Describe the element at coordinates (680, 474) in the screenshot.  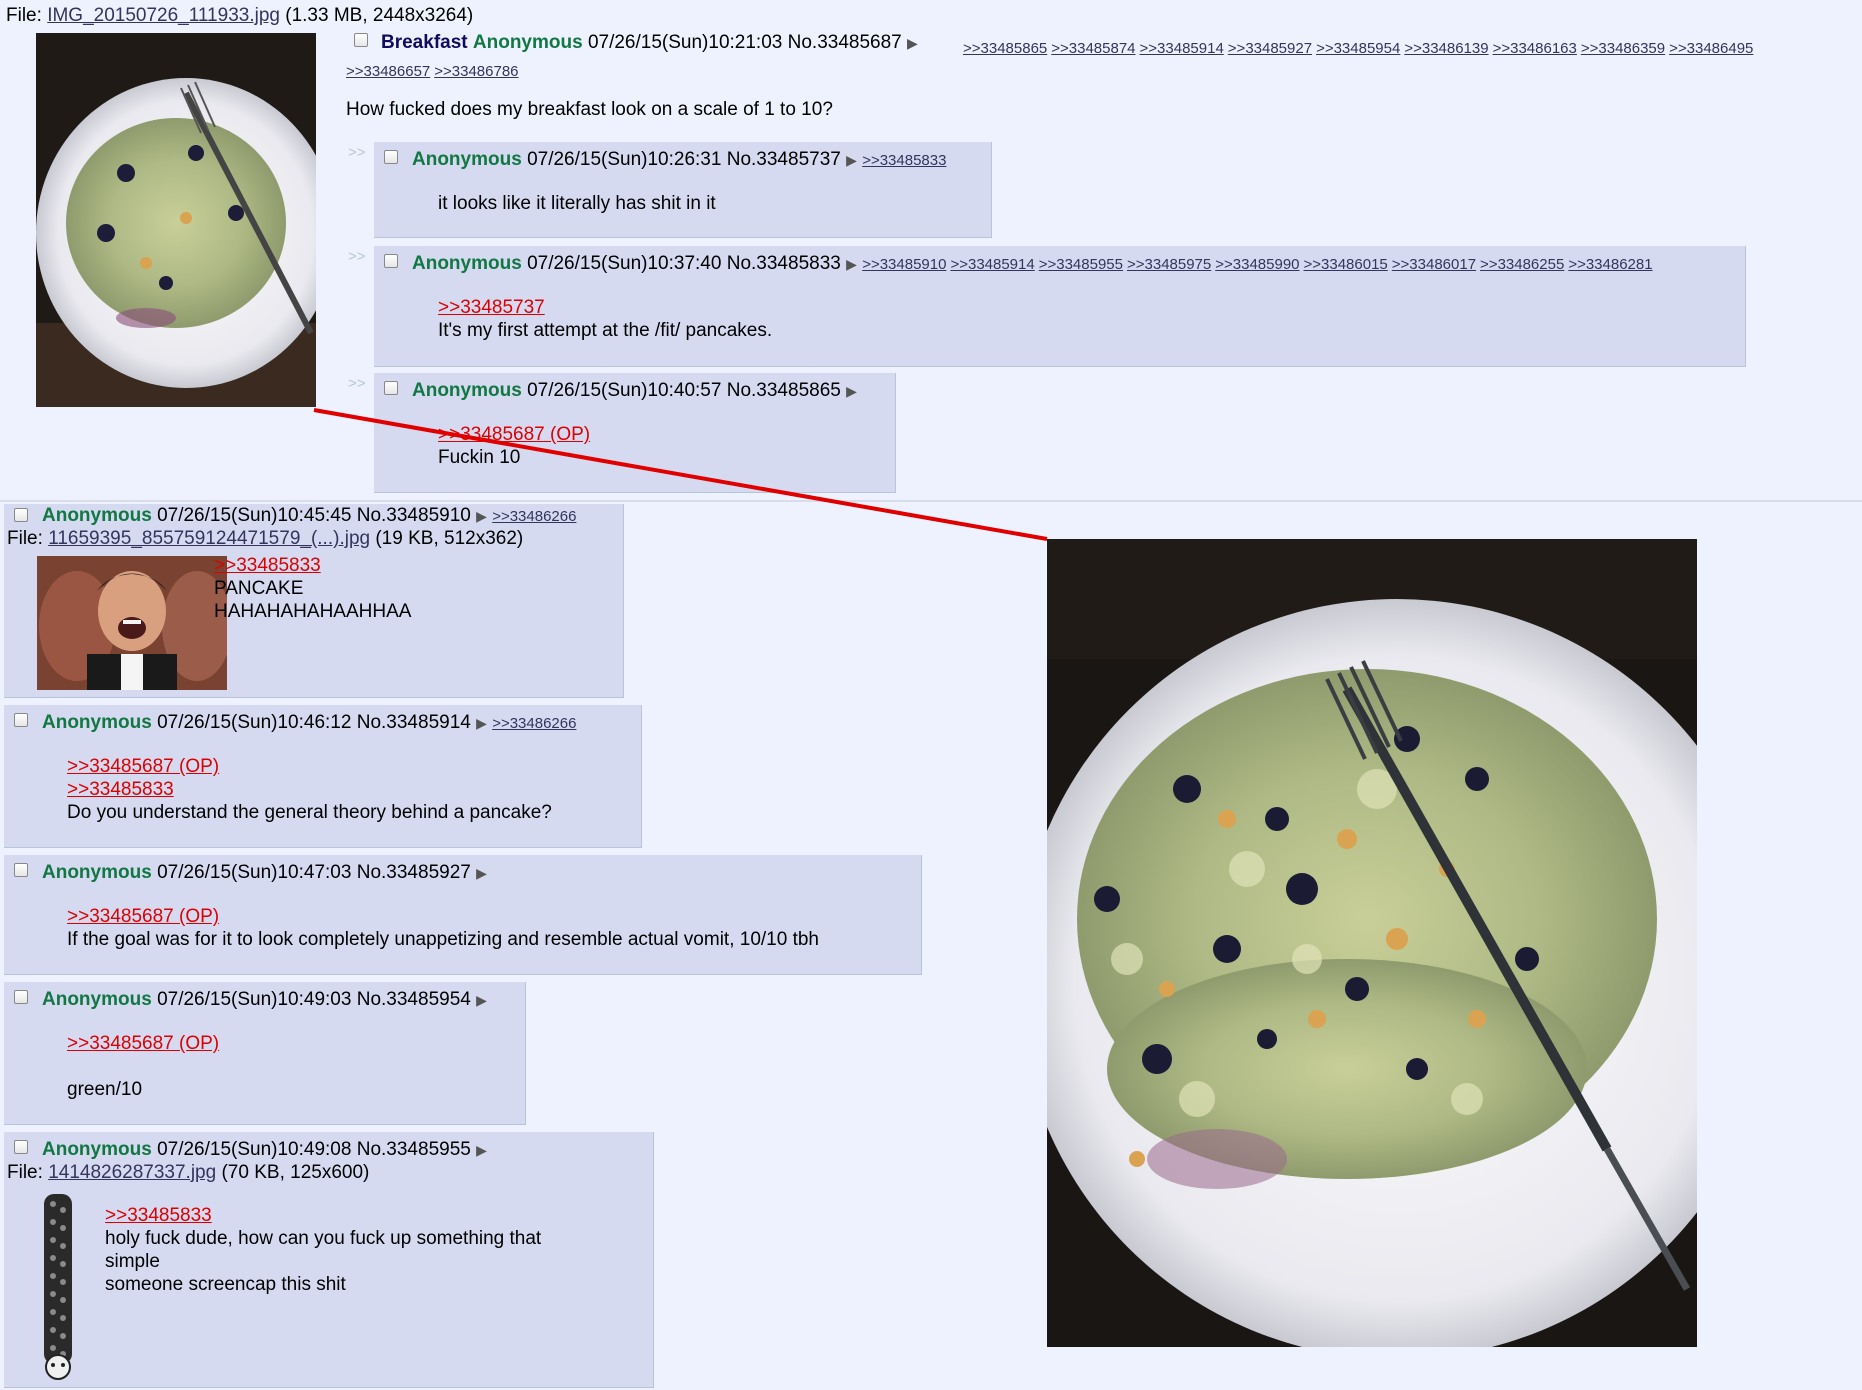
I see `annotation-arrow-line` at that location.